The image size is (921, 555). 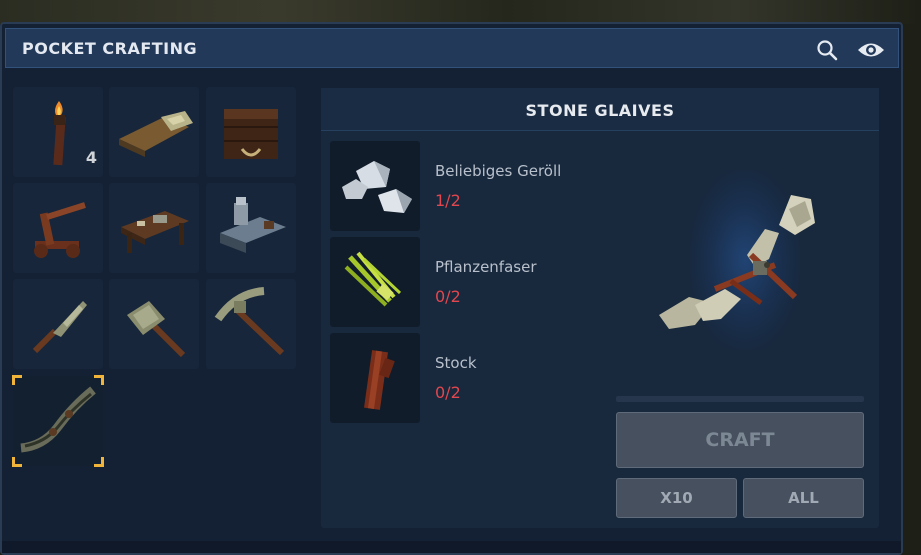 What do you see at coordinates (110, 48) in the screenshot?
I see `window-title: POCKET CRAFTING` at bounding box center [110, 48].